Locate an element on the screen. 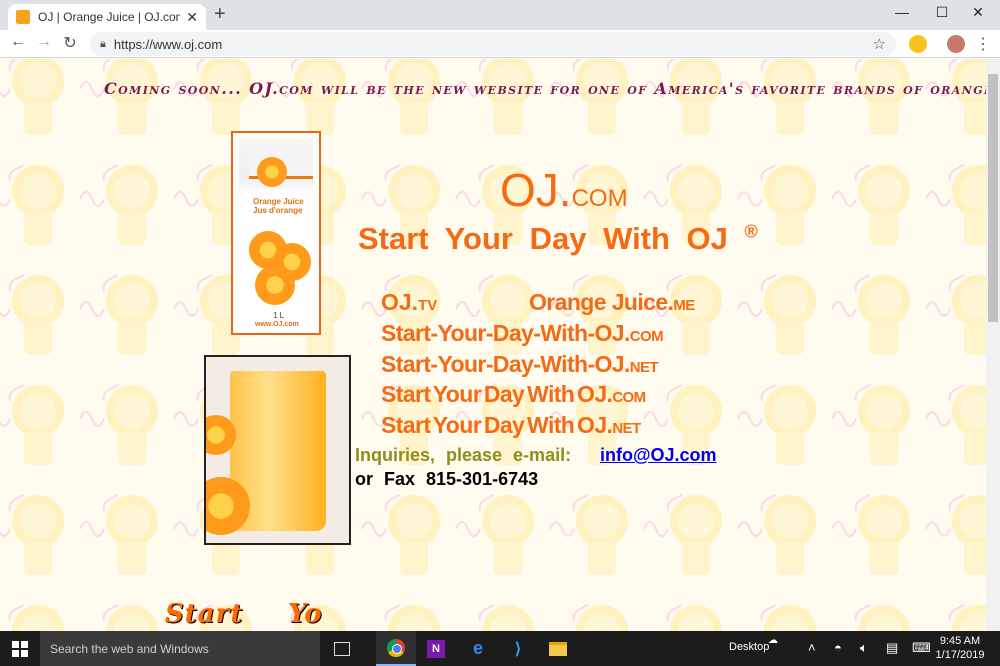 The image size is (1000, 666). clock-date: 1/17/2019 is located at coordinates (960, 655).